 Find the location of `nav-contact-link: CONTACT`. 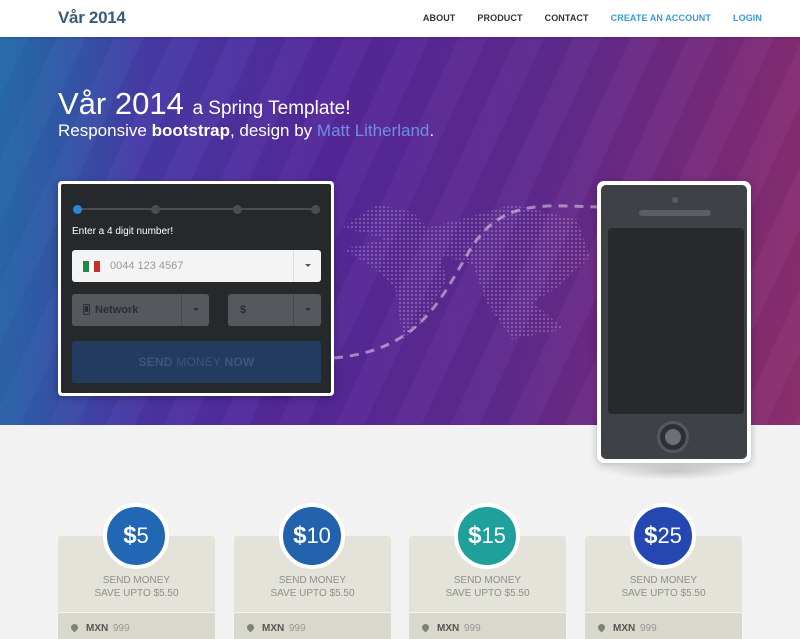

nav-contact-link: CONTACT is located at coordinates (567, 18).